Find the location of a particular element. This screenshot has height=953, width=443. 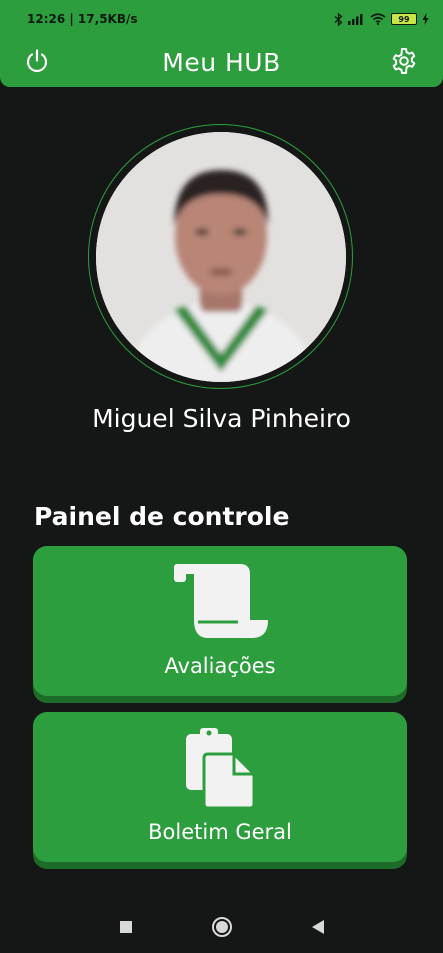

page-title: Meu HUB is located at coordinates (221, 62).